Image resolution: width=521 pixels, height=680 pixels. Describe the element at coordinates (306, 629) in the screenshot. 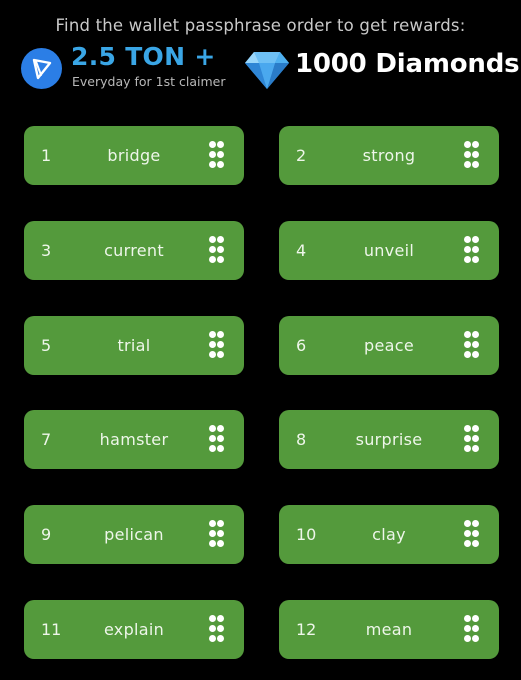

I see `word-number: 12` at that location.